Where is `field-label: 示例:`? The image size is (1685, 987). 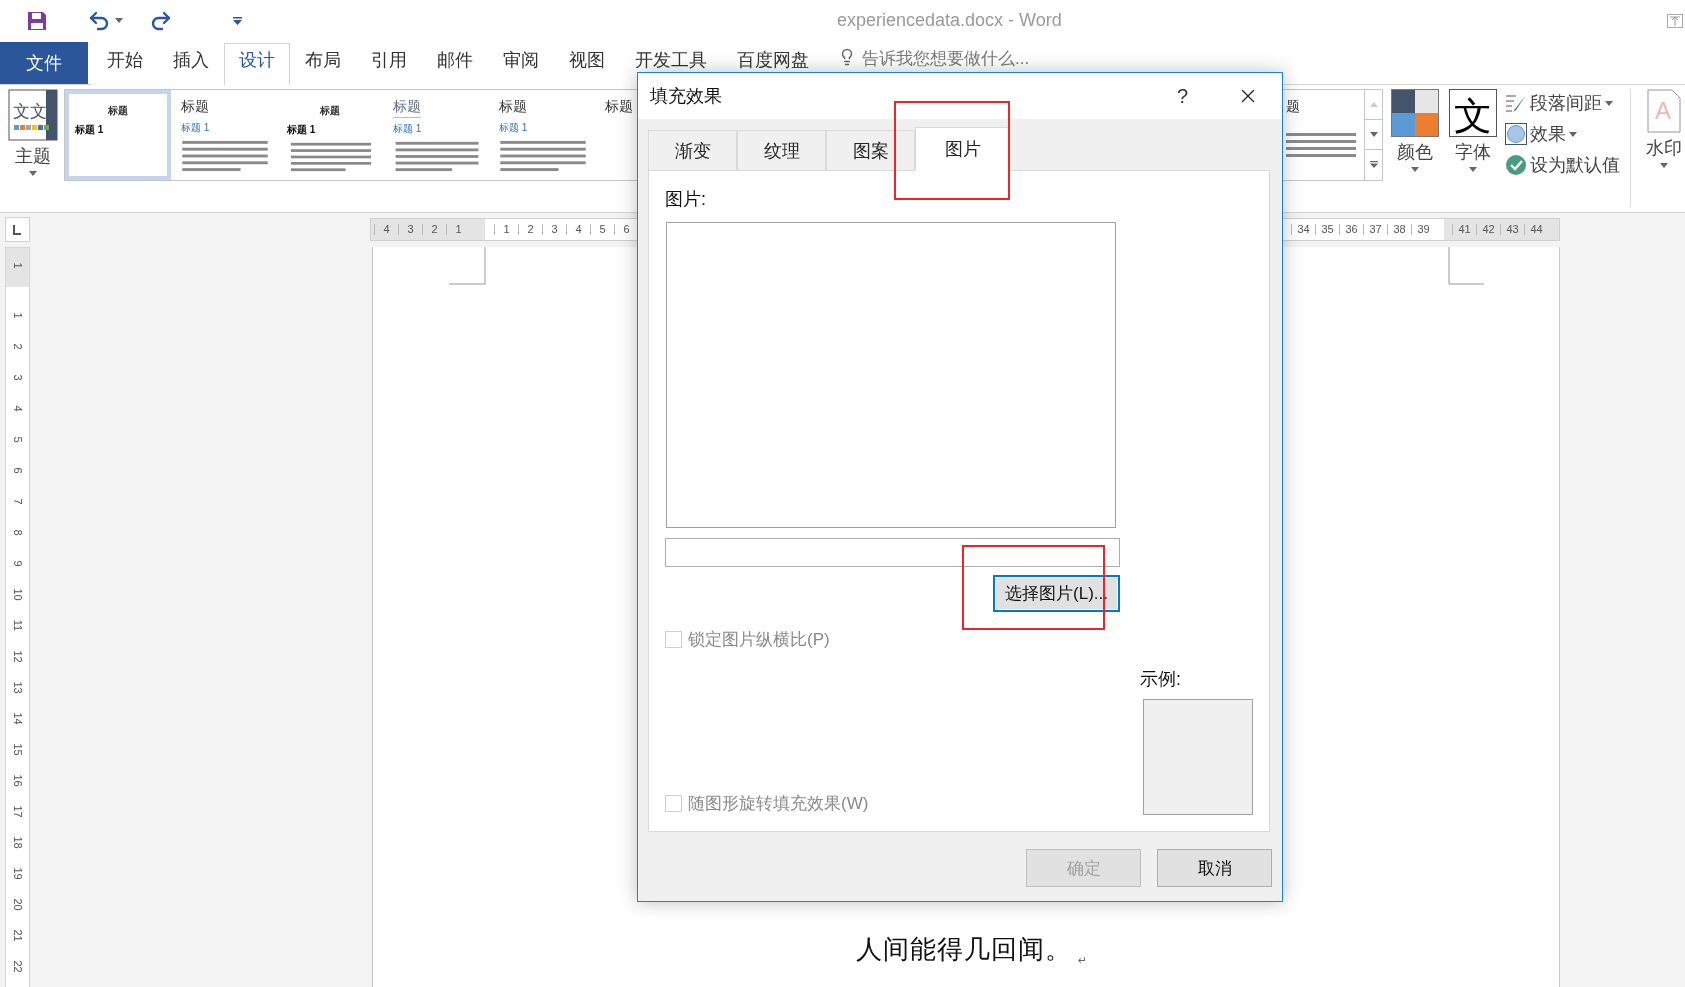
field-label: 示例: is located at coordinates (1161, 679).